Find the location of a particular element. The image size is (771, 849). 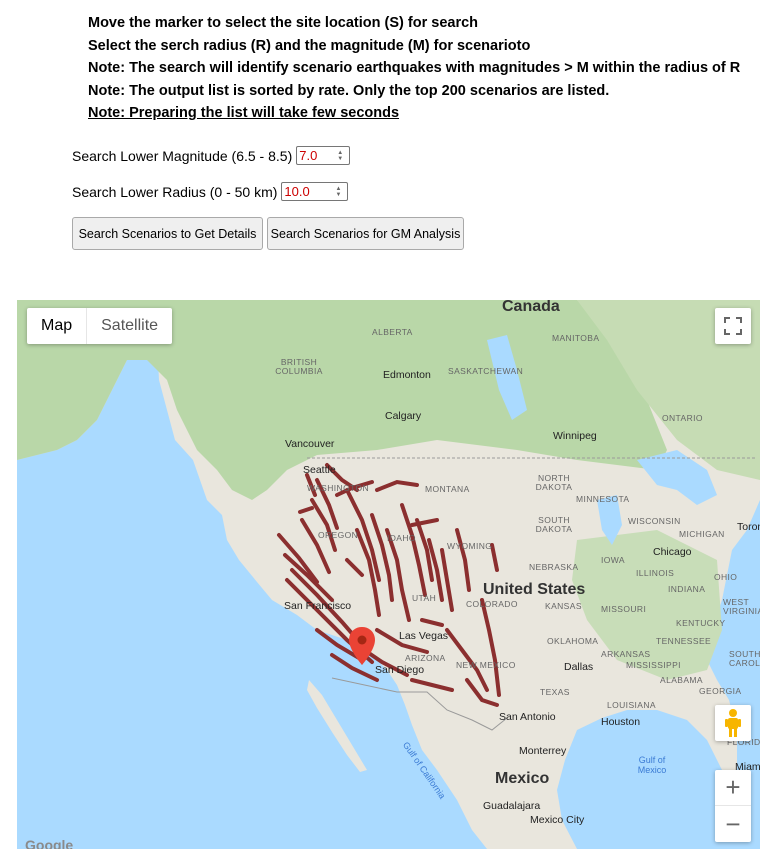

search-gm-button: Search Scenarios for GM Analysis is located at coordinates (365, 233).